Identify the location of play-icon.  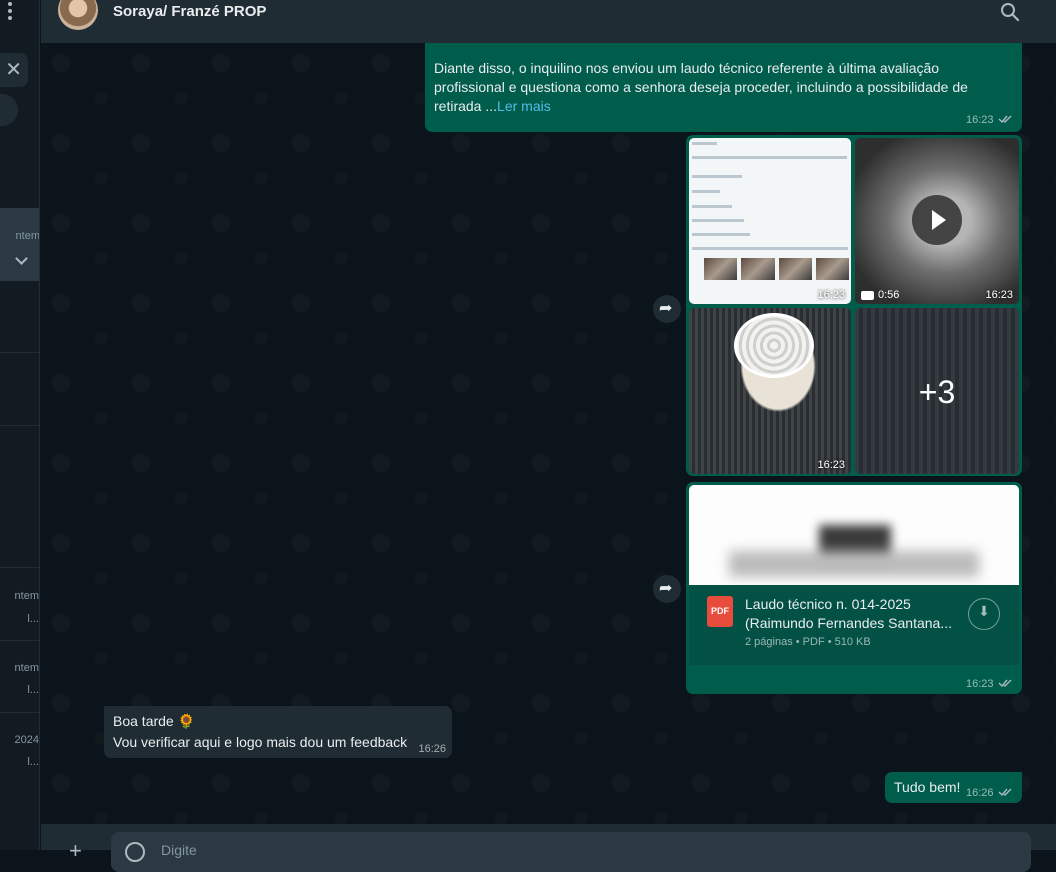
(937, 220).